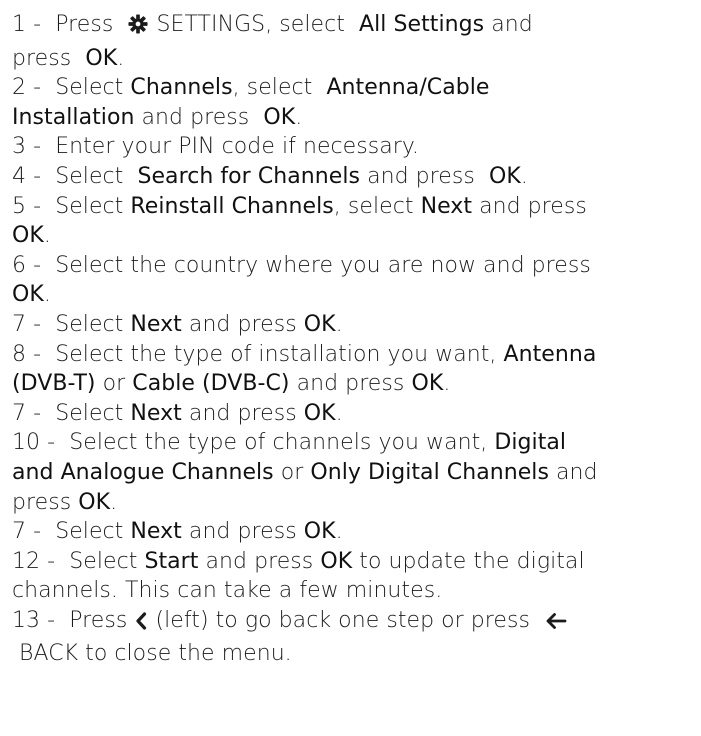 This screenshot has height=736, width=701. Describe the element at coordinates (356, 414) in the screenshot. I see `step-7b-line-1: 7 - Select Next and press OK.` at that location.